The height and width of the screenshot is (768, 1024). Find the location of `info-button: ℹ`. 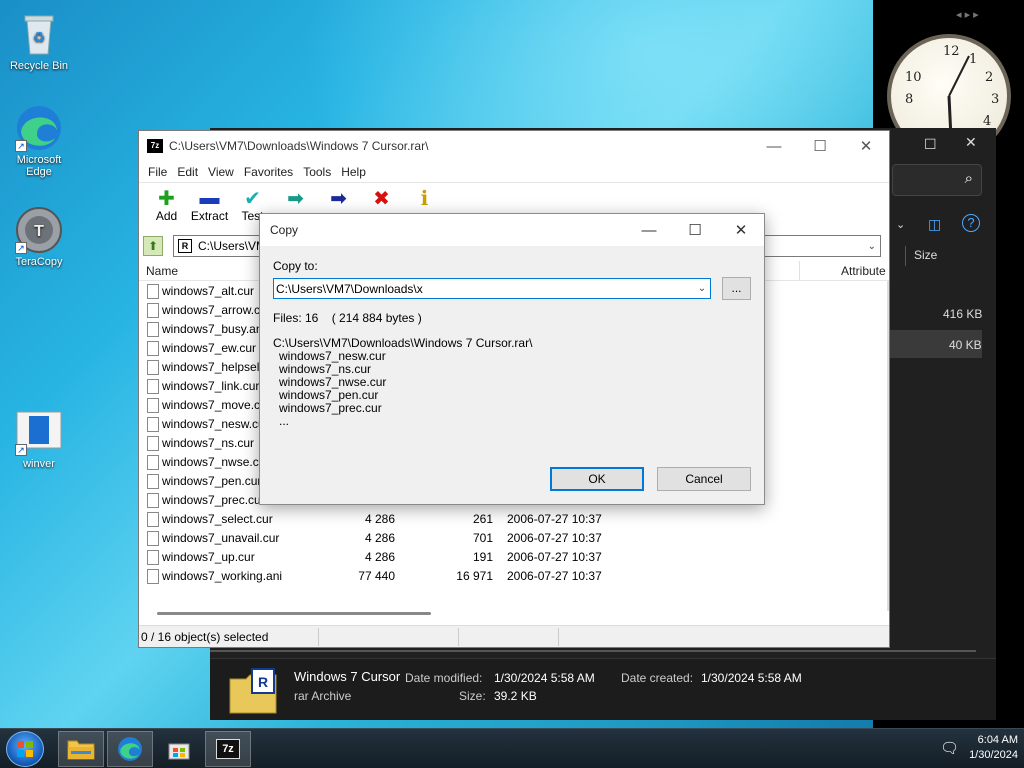

info-button: ℹ is located at coordinates (424, 198).